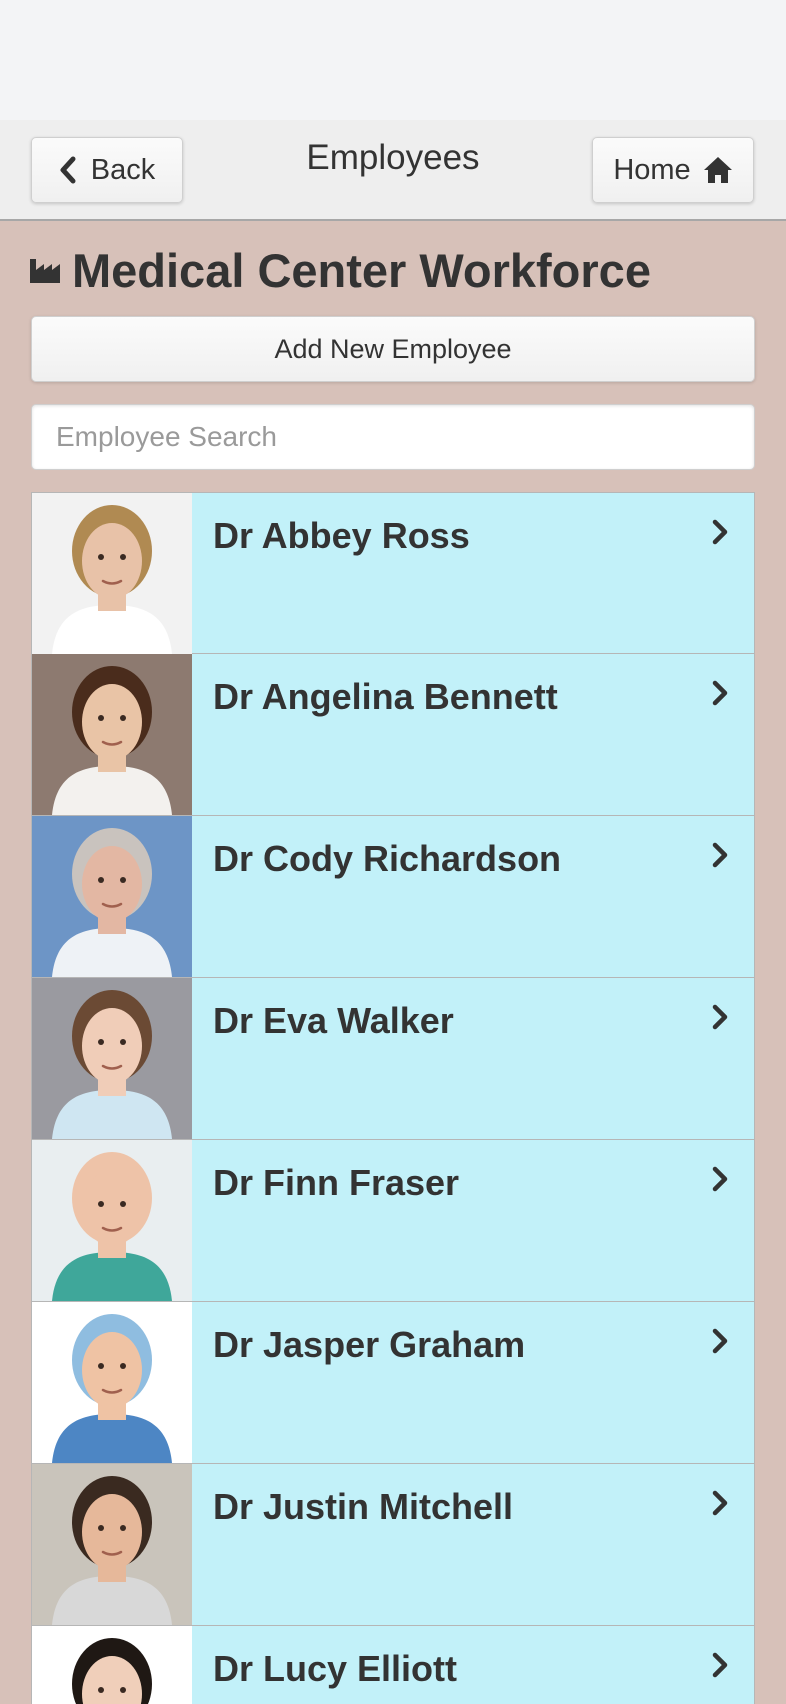 This screenshot has height=1704, width=786. I want to click on page-title-text: Medical Center Workforce, so click(361, 270).